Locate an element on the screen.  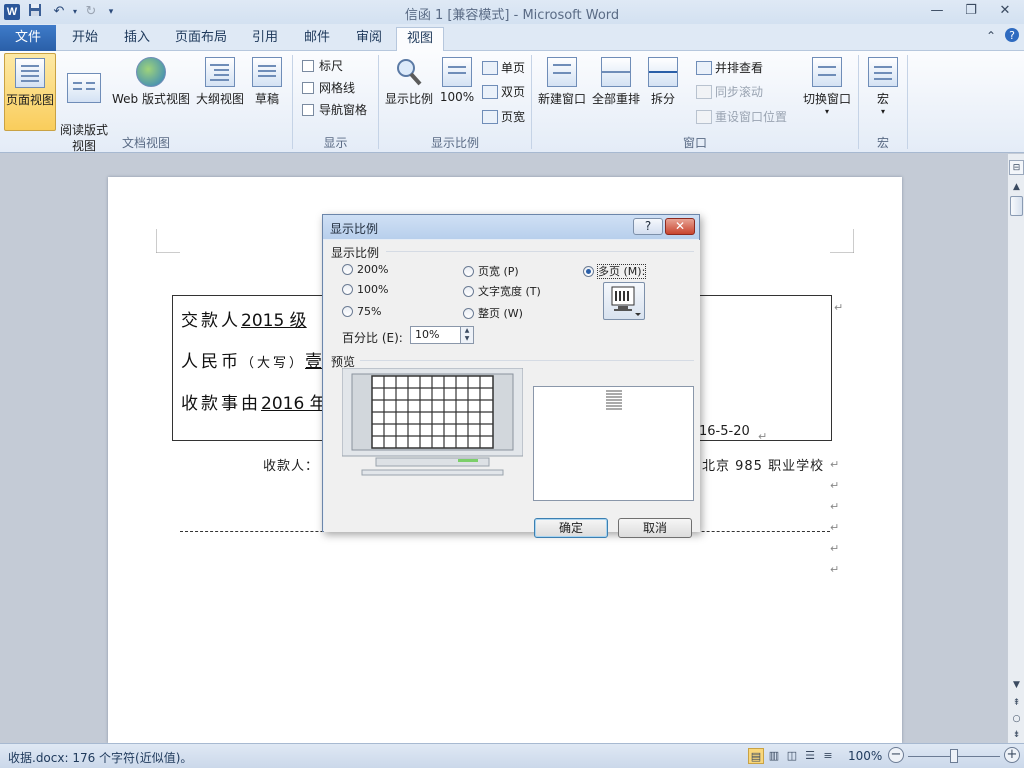
help-icon: ? is located at coordinates (1012, 36).